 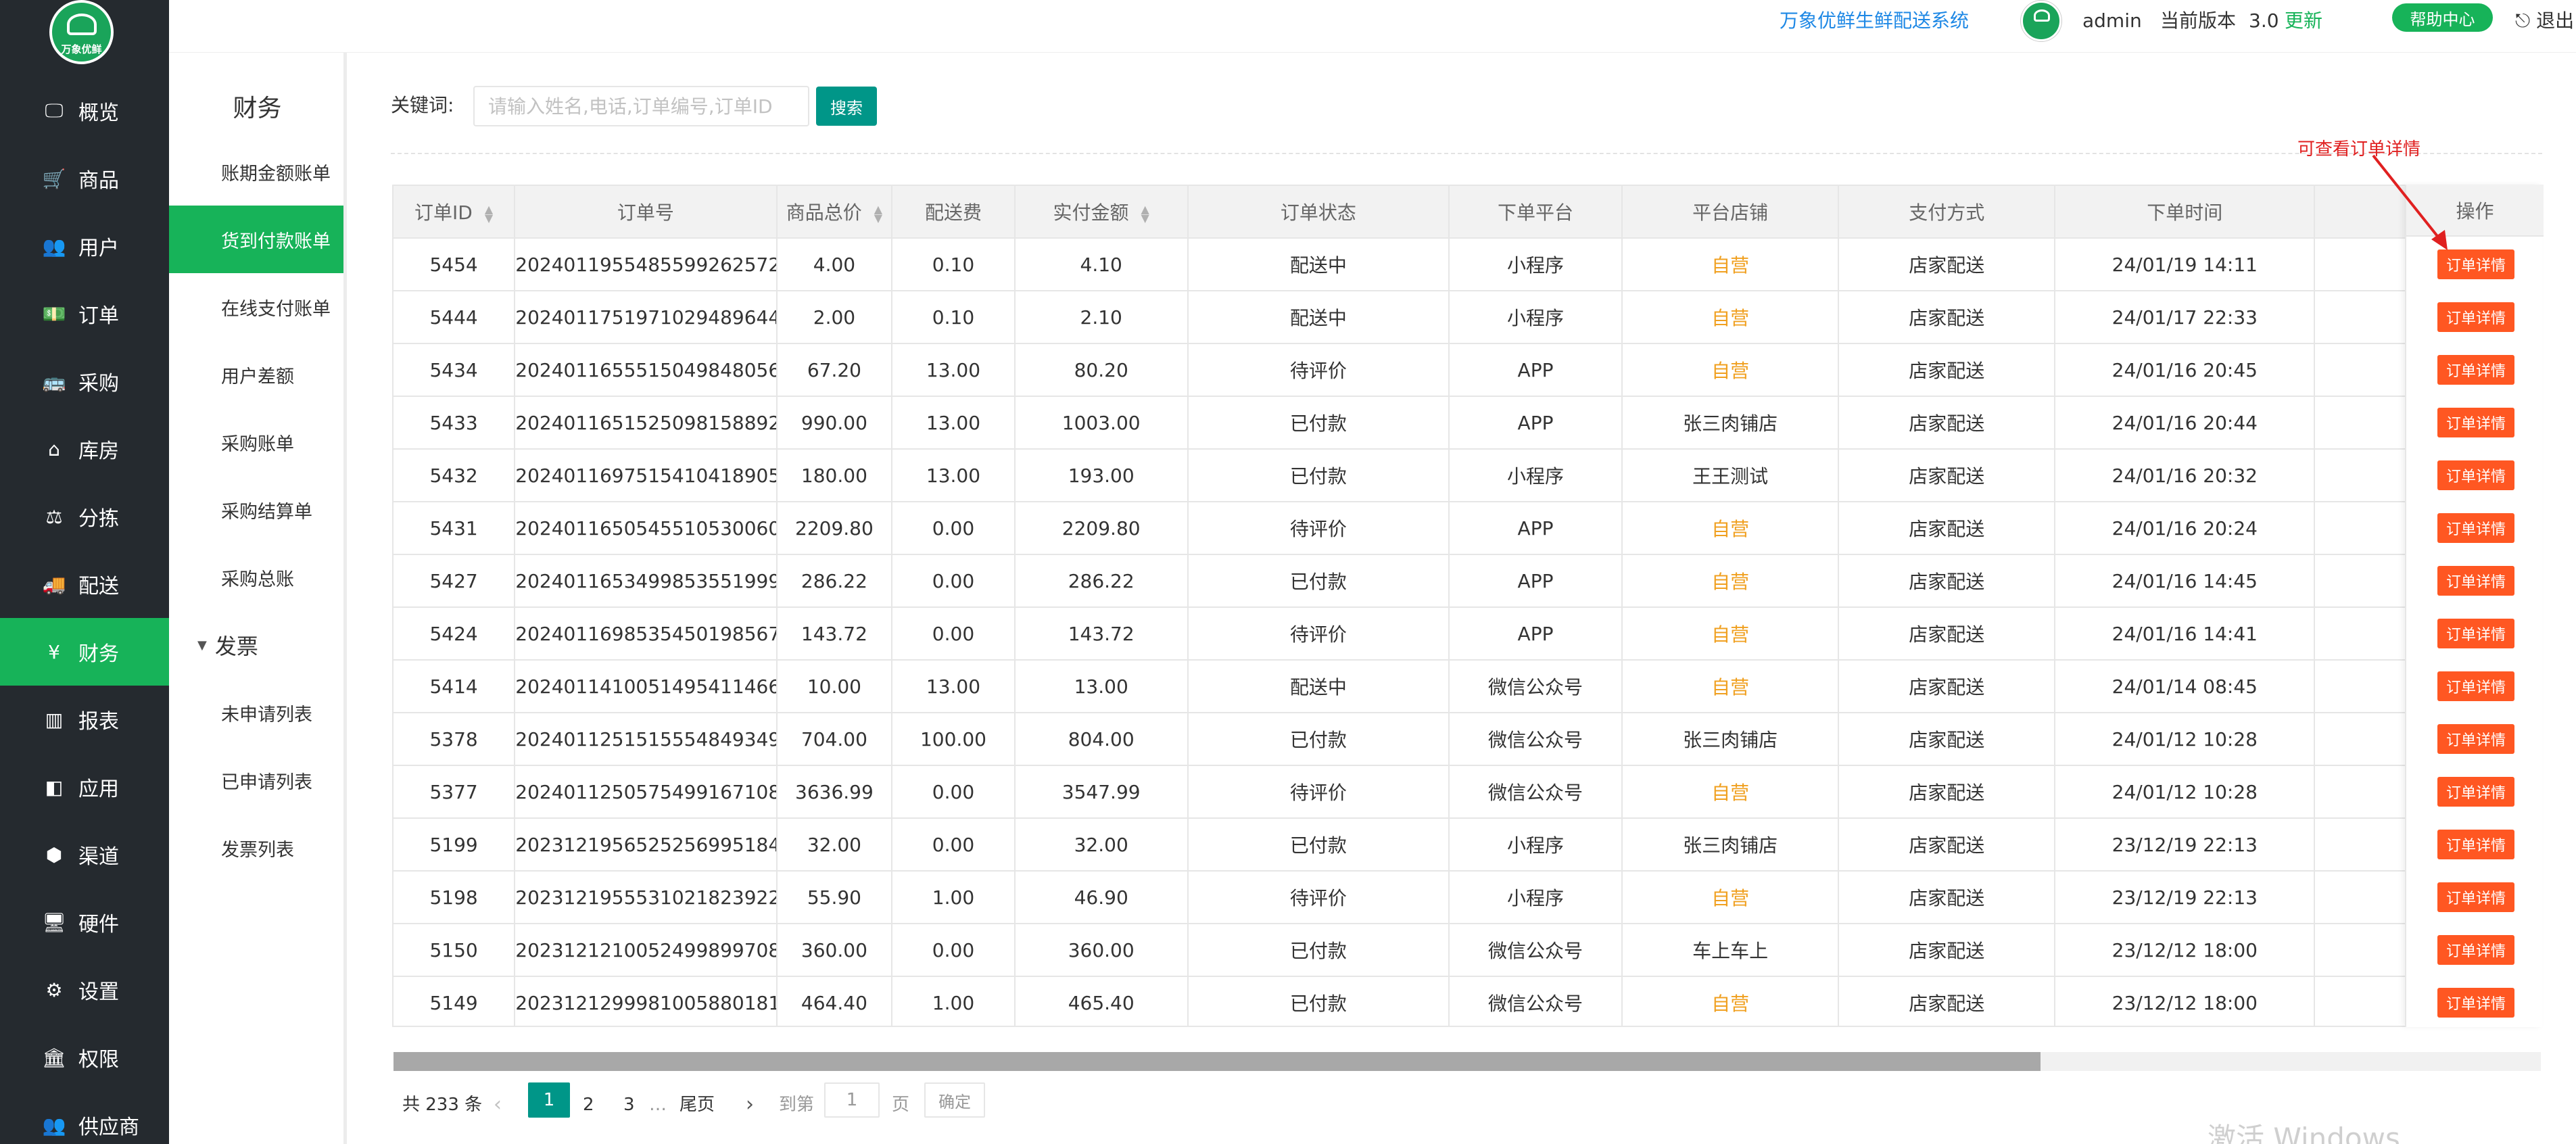 I want to click on page-2: 2, so click(x=588, y=1104).